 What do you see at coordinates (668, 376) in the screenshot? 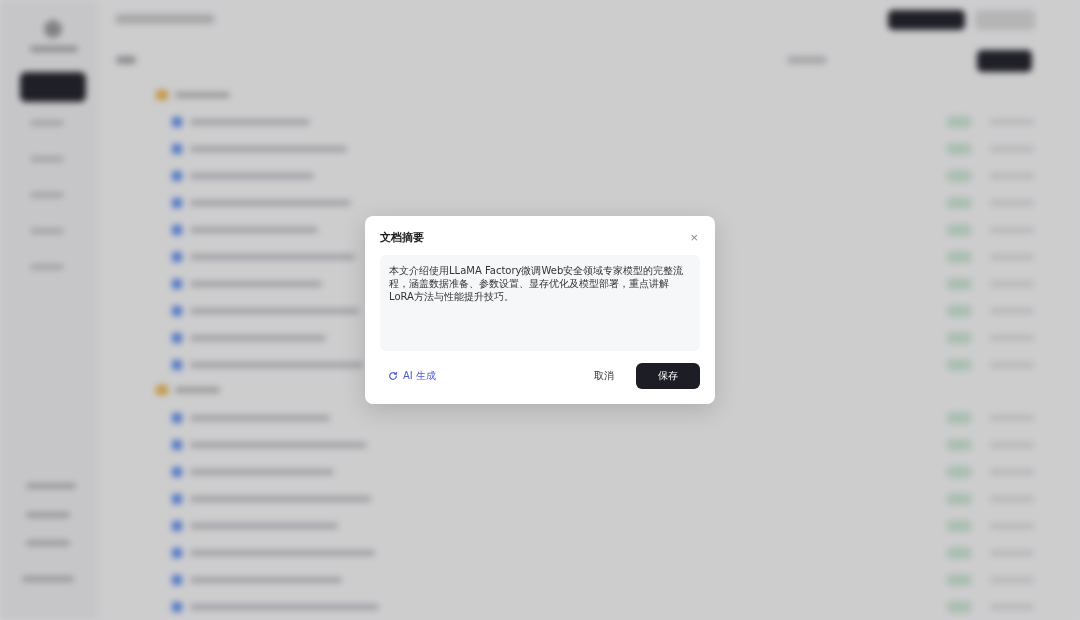
I see `save-button: 保存` at bounding box center [668, 376].